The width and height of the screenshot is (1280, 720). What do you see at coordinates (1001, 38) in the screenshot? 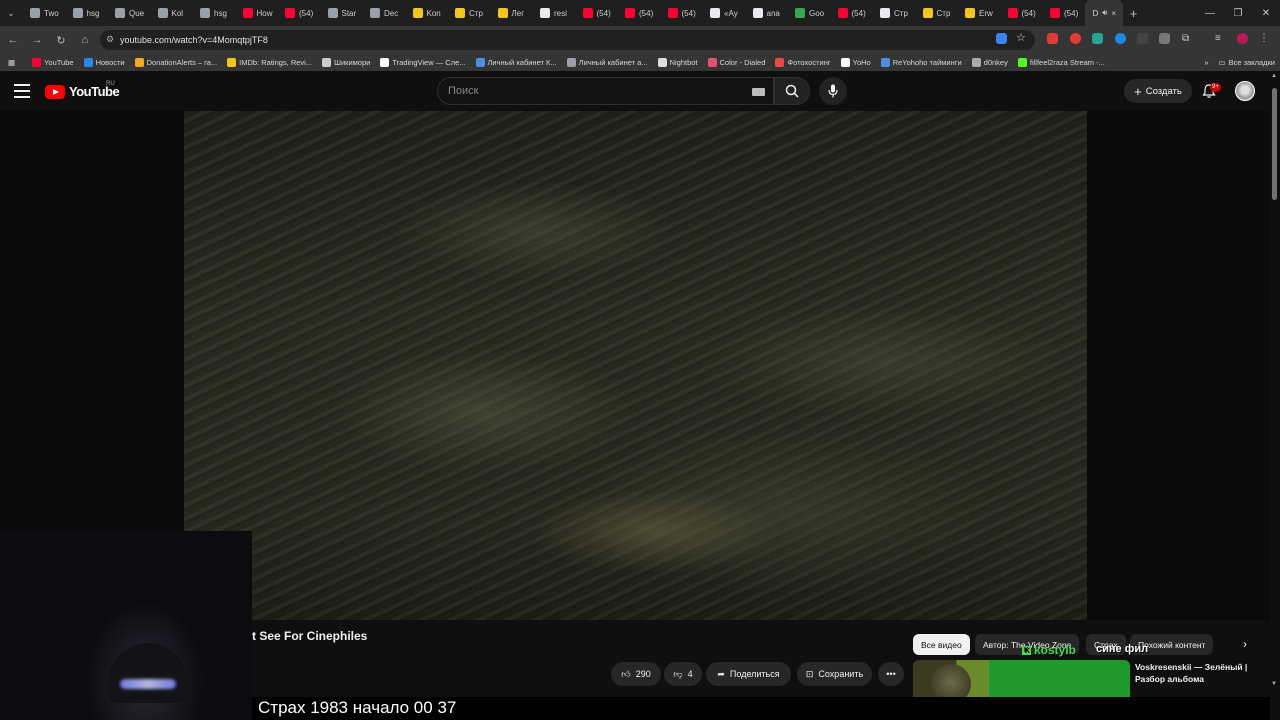
I see `translate-icon` at bounding box center [1001, 38].